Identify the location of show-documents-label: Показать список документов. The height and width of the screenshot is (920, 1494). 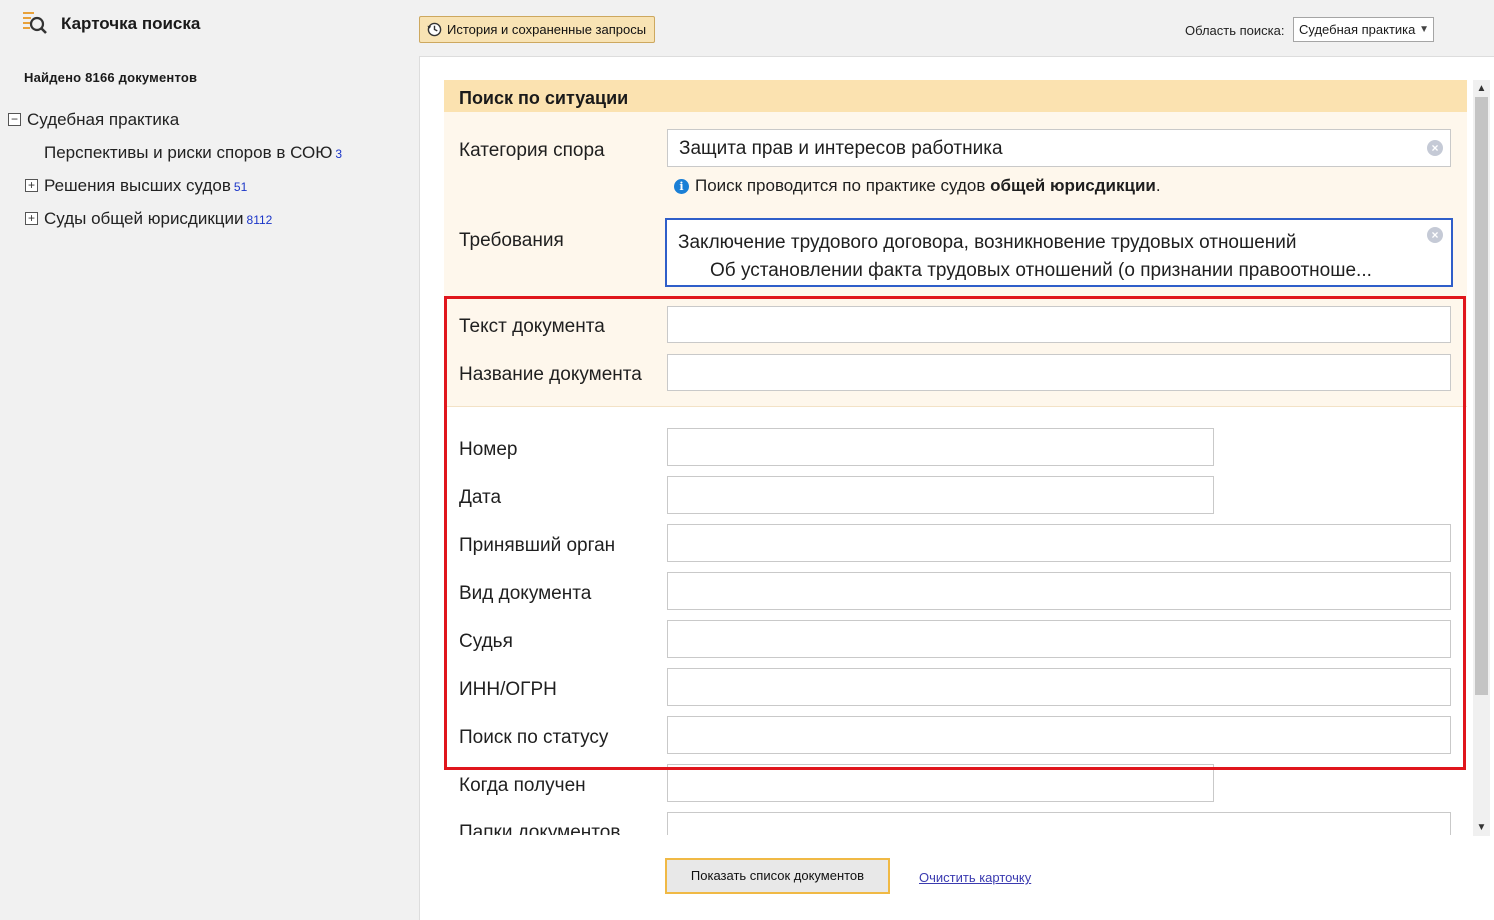
(777, 875).